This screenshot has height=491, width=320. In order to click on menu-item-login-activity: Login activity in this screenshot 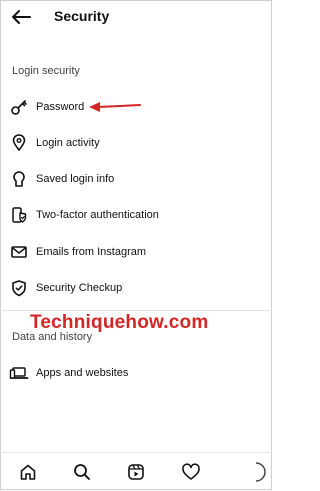, I will do `click(133, 143)`.